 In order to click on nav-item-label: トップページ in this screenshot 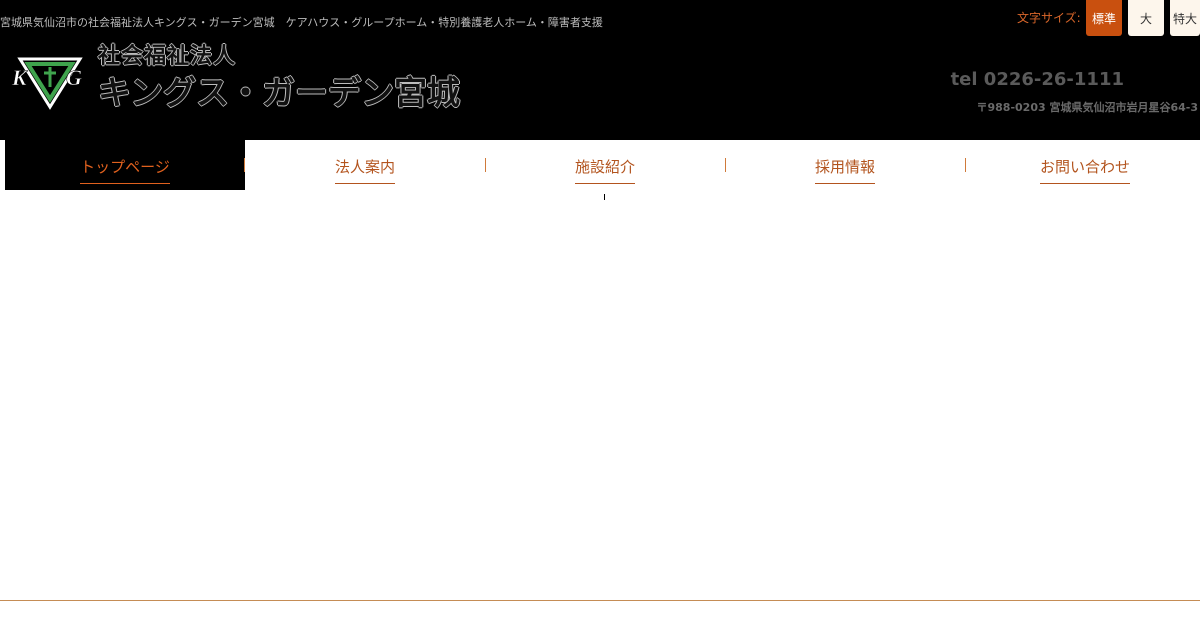, I will do `click(125, 170)`.